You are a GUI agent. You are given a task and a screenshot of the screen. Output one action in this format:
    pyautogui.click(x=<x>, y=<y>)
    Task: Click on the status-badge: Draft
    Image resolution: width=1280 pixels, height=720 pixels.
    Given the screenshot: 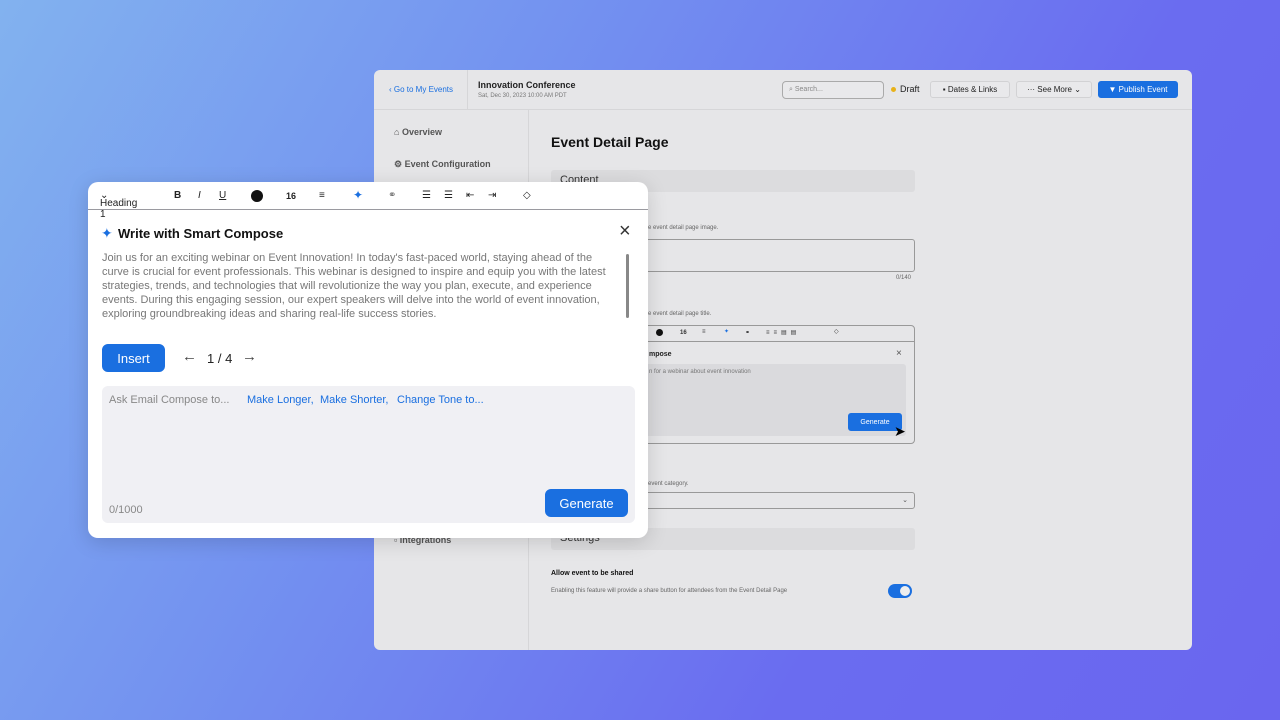 What is the action you would take?
    pyautogui.click(x=910, y=89)
    